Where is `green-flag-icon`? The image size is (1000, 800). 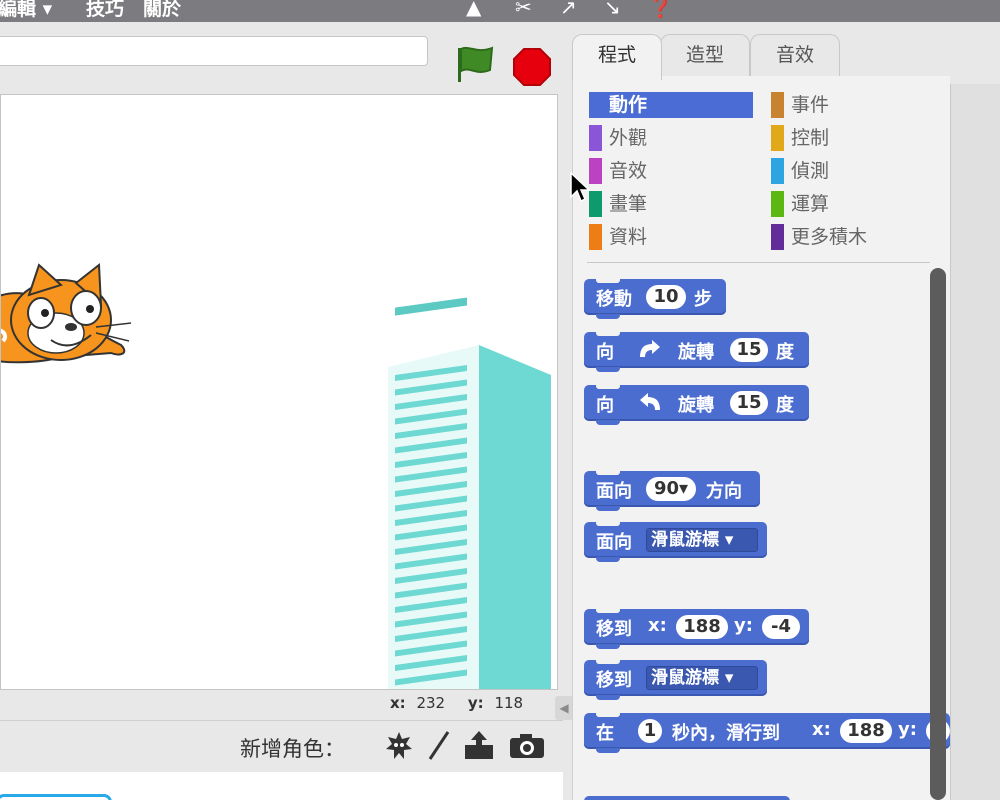
green-flag-icon is located at coordinates (474, 64).